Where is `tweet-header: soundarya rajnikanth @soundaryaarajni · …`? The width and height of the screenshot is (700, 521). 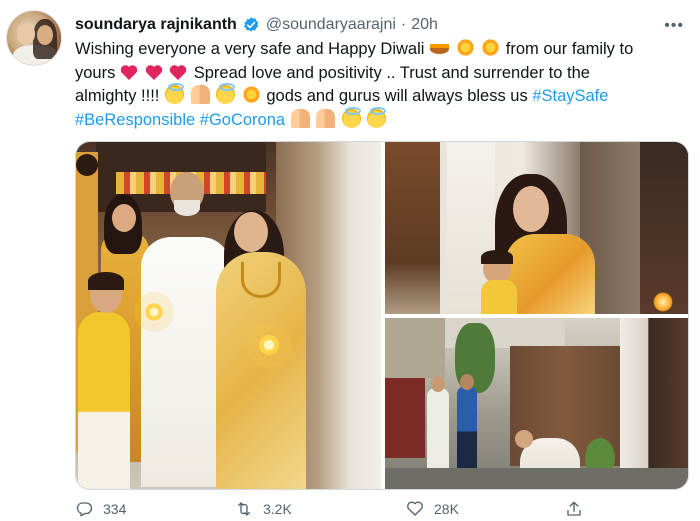 tweet-header: soundarya rajnikanth @soundaryaarajni · … is located at coordinates (382, 25).